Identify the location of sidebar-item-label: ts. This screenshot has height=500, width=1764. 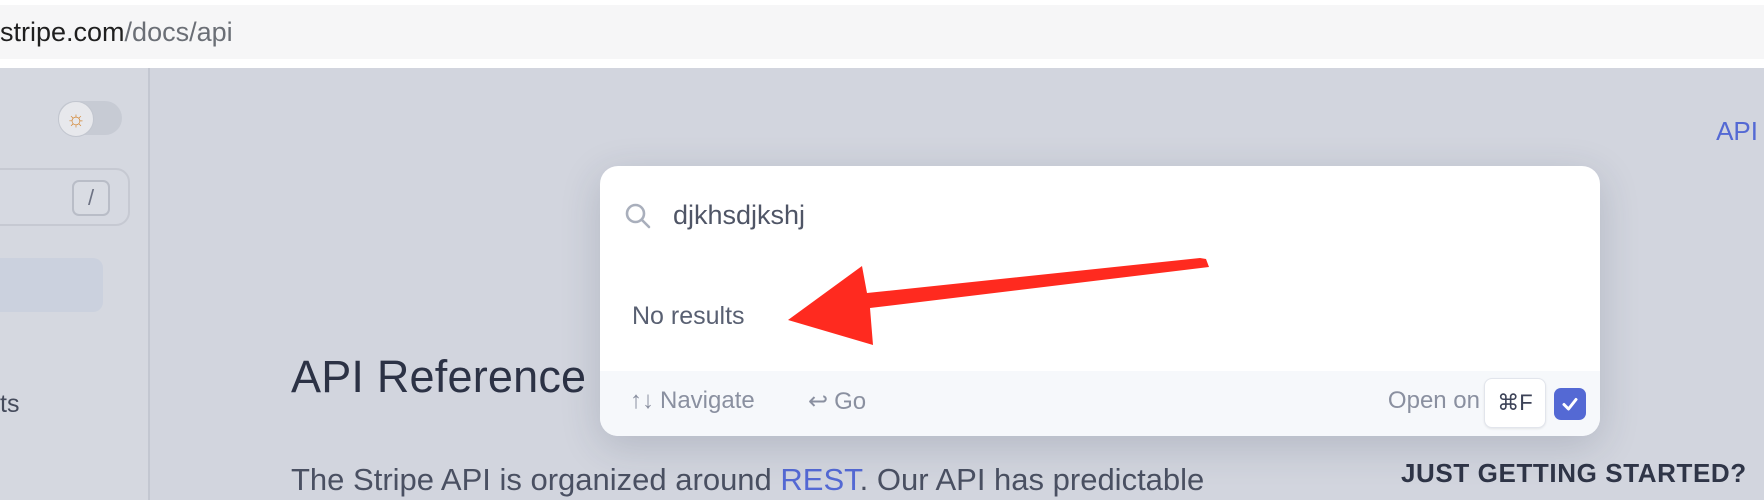
(9, 404).